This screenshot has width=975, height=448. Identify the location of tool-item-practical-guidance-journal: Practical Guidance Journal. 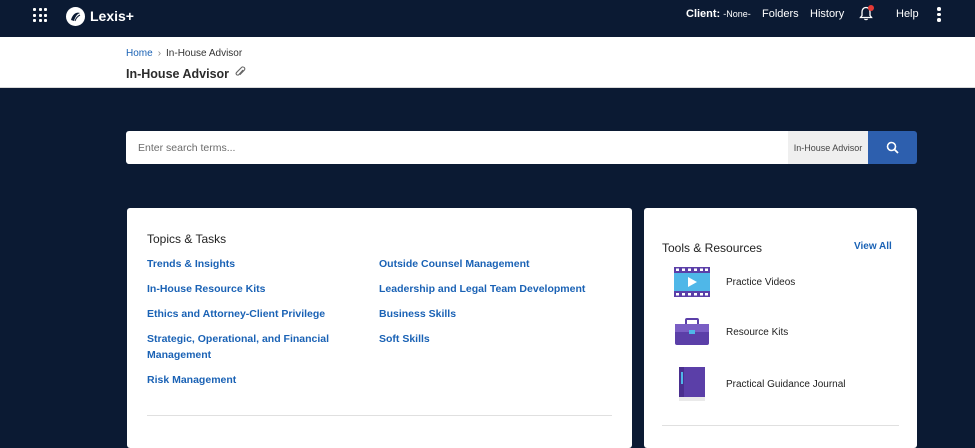
(784, 384).